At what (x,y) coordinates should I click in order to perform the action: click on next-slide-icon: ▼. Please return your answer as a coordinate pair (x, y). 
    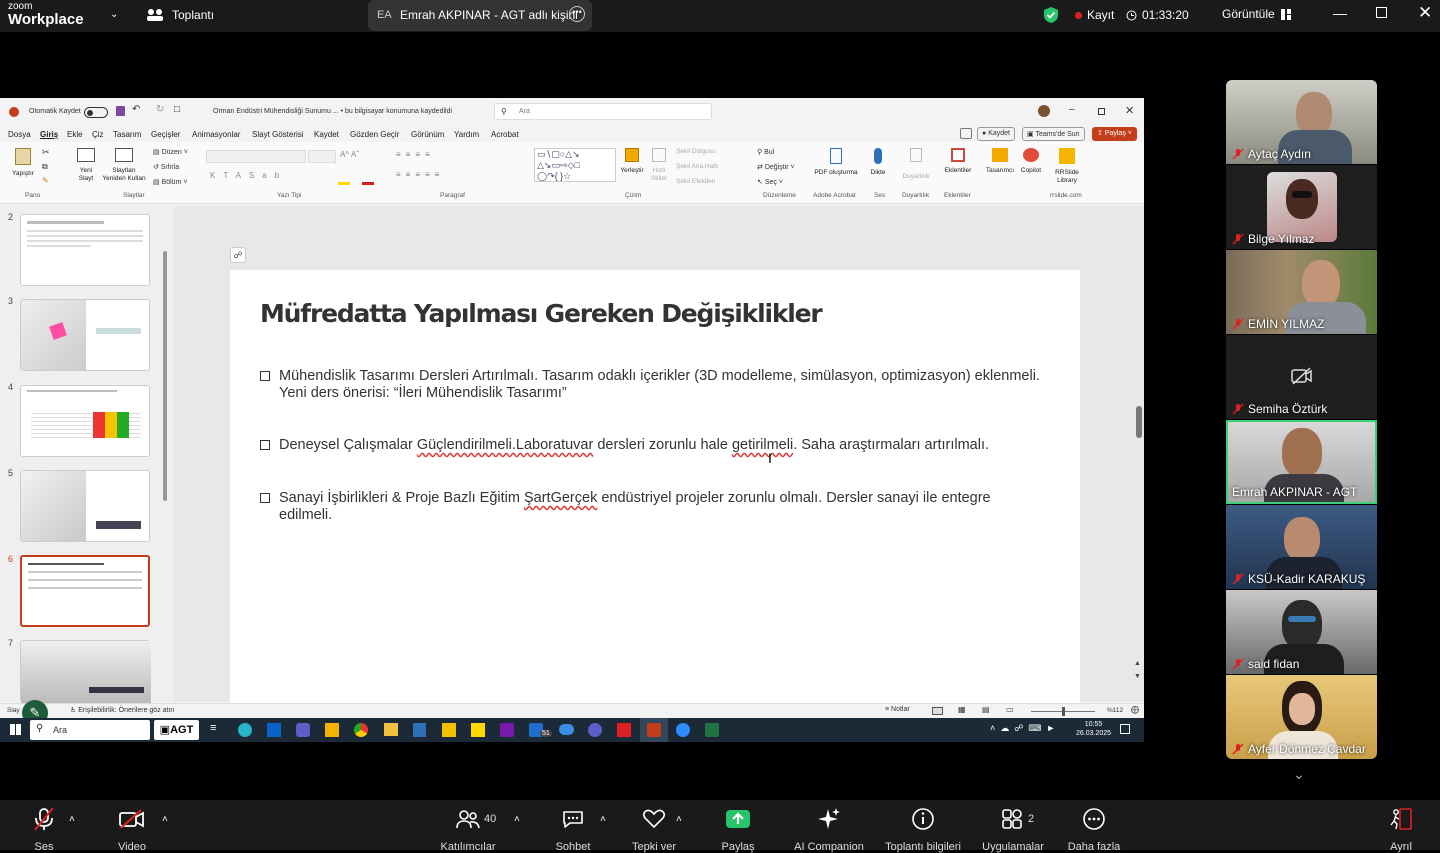
    Looking at the image, I should click on (1137, 676).